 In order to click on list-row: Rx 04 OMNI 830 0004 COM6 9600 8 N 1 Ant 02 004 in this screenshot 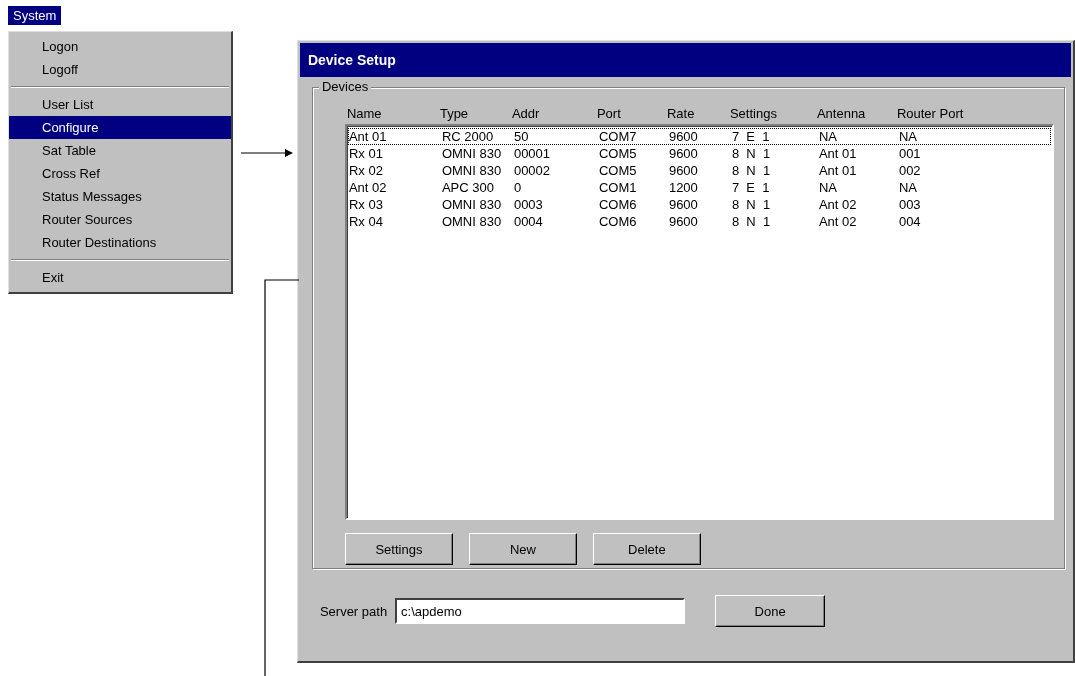, I will do `click(699, 221)`.